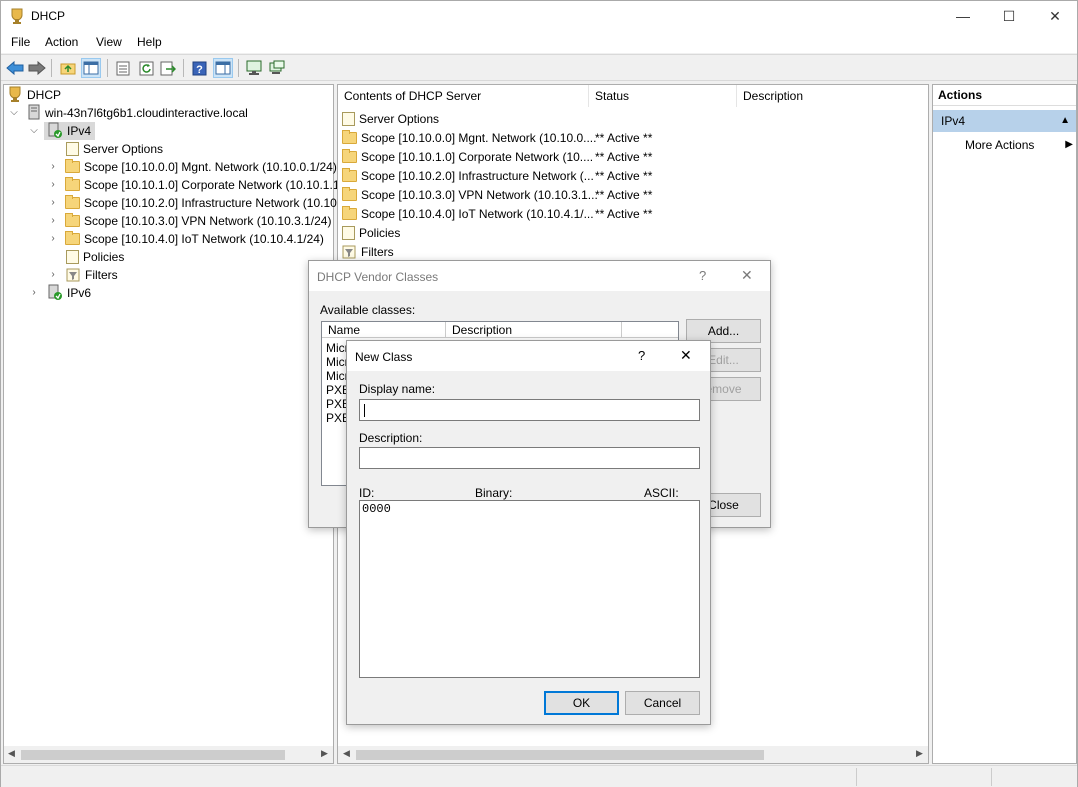  Describe the element at coordinates (15, 94) in the screenshot. I see `dhcp-trophy-icon` at that location.